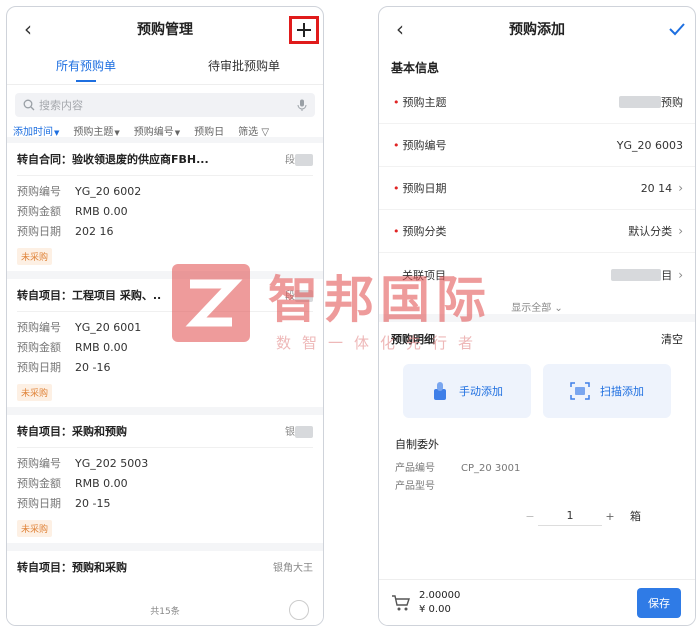 The height and width of the screenshot is (632, 700). What do you see at coordinates (265, 132) in the screenshot?
I see `filter-icon: ▽` at bounding box center [265, 132].